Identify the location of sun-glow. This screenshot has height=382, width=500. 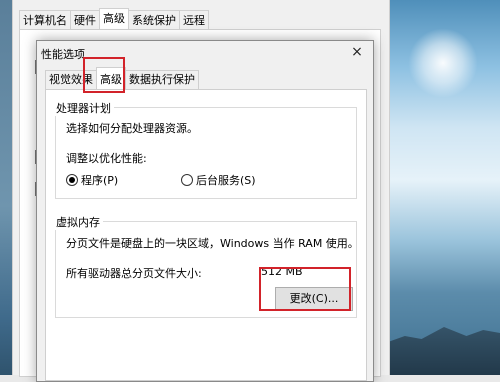
(443, 63).